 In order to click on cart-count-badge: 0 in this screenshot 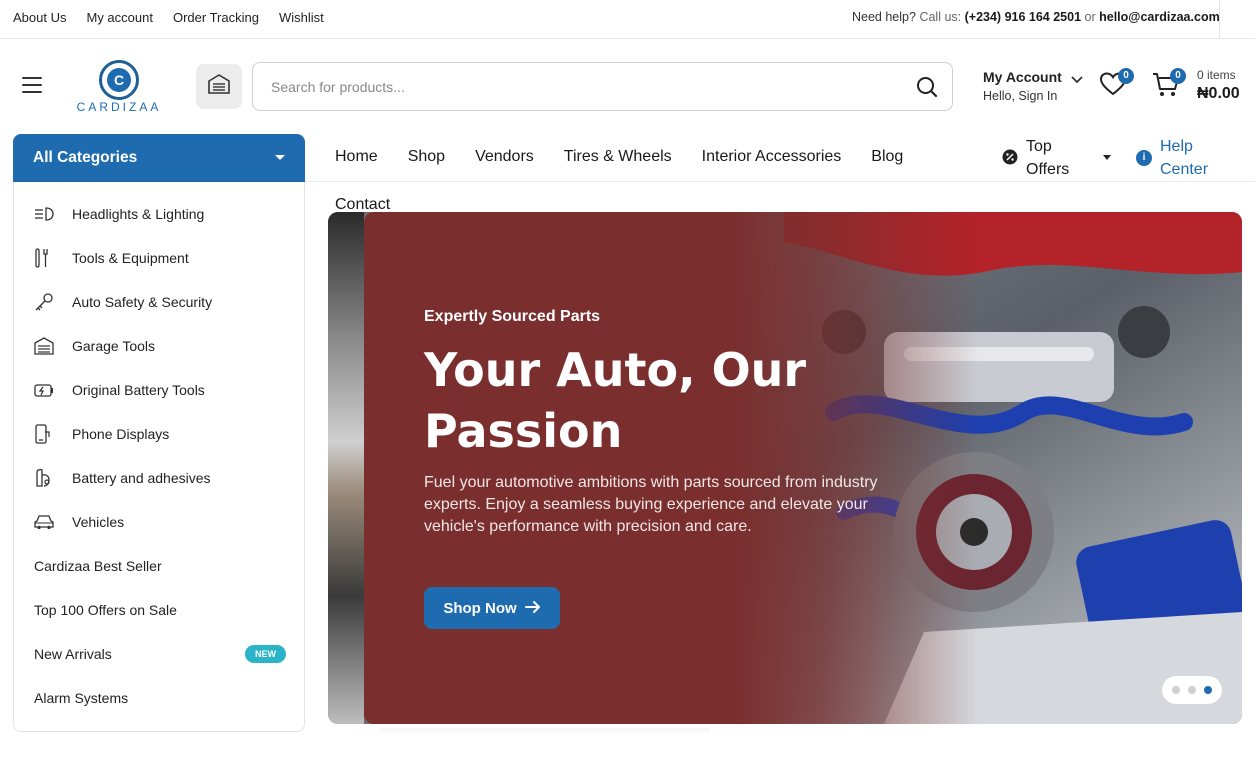, I will do `click(1178, 76)`.